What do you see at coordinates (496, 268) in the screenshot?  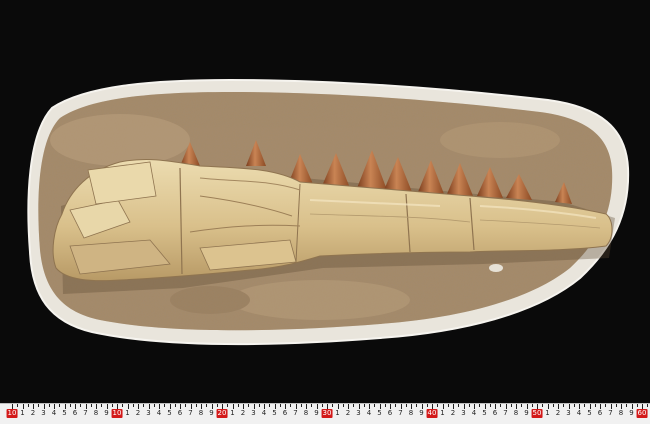 I see `pebble` at bounding box center [496, 268].